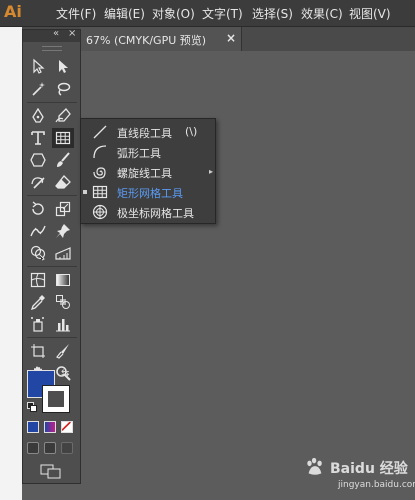  Describe the element at coordinates (63, 89) in the screenshot. I see `lasso-tool` at that location.